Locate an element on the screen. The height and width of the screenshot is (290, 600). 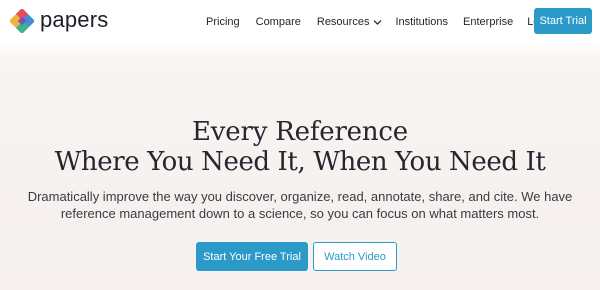
nav-link-institutions: Institutions is located at coordinates (421, 22).